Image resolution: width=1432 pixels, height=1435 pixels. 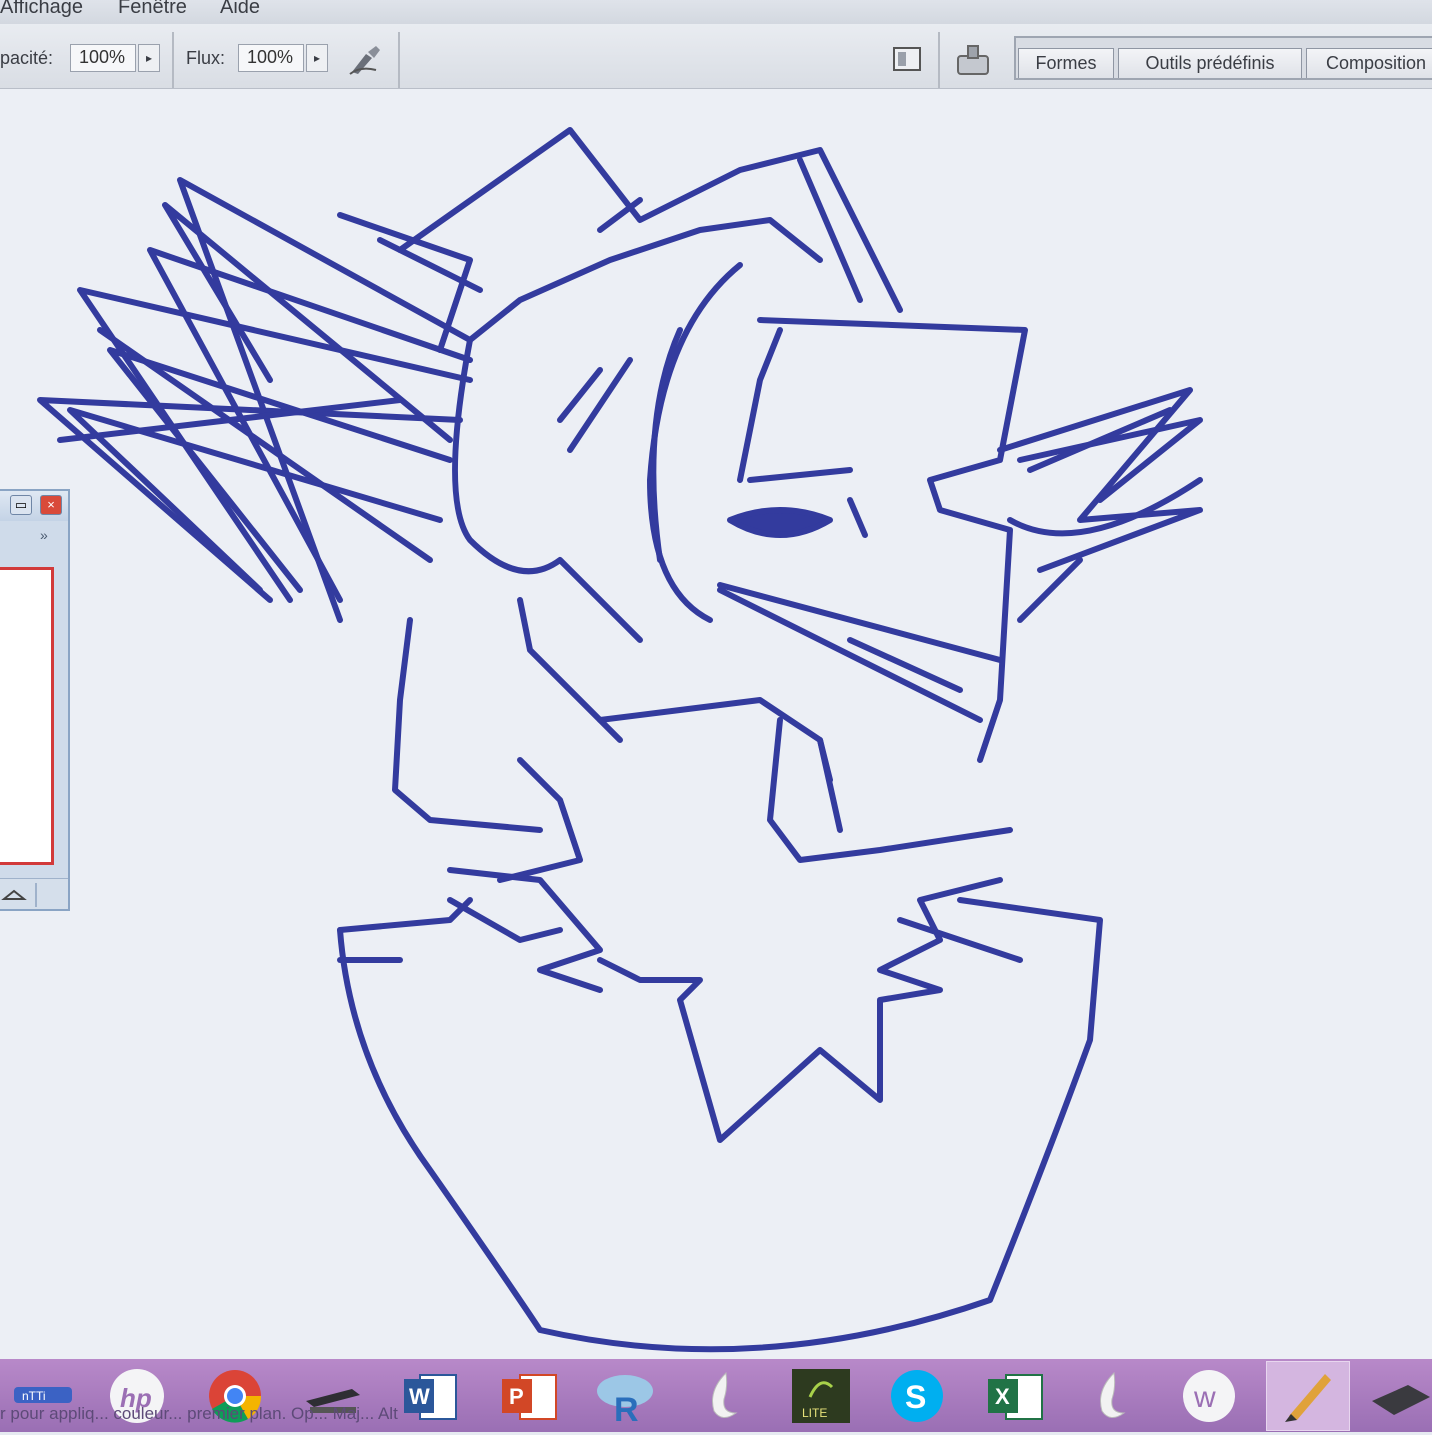 What do you see at coordinates (317, 58) in the screenshot?
I see `flow-arrow-button: ▸` at bounding box center [317, 58].